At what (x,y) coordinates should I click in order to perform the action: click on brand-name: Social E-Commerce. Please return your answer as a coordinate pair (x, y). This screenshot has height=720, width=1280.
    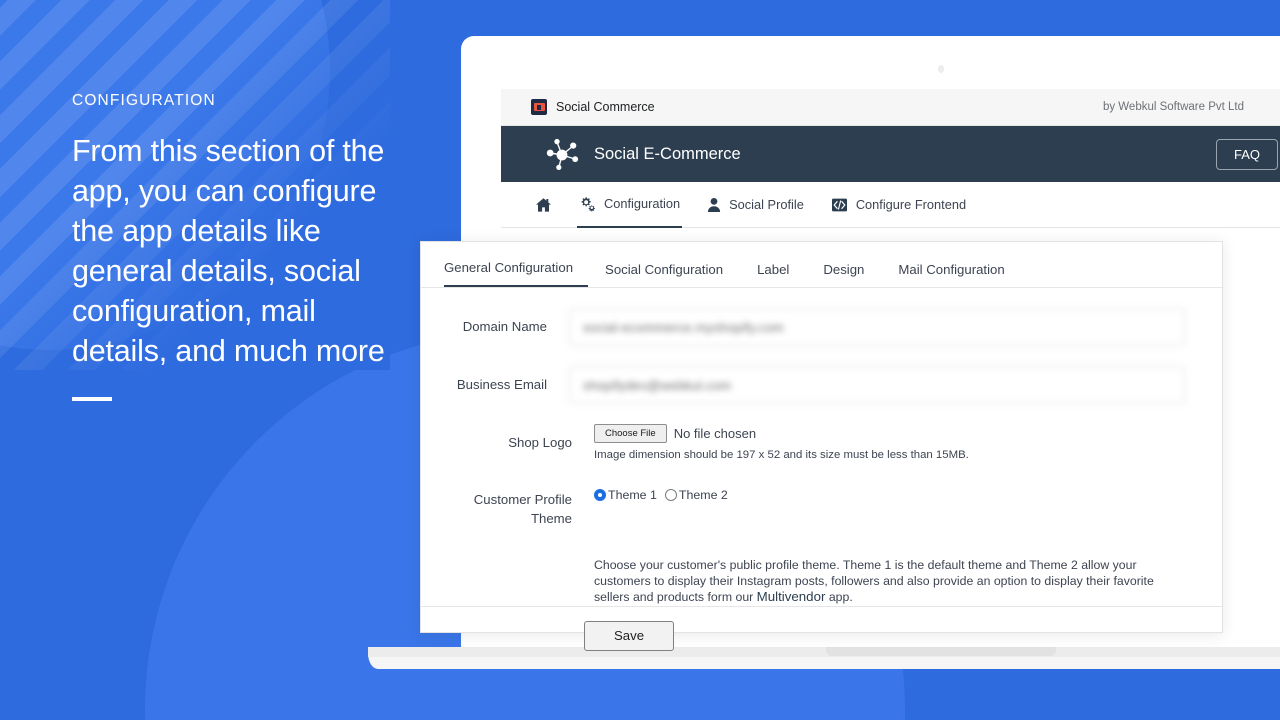
    Looking at the image, I should click on (667, 153).